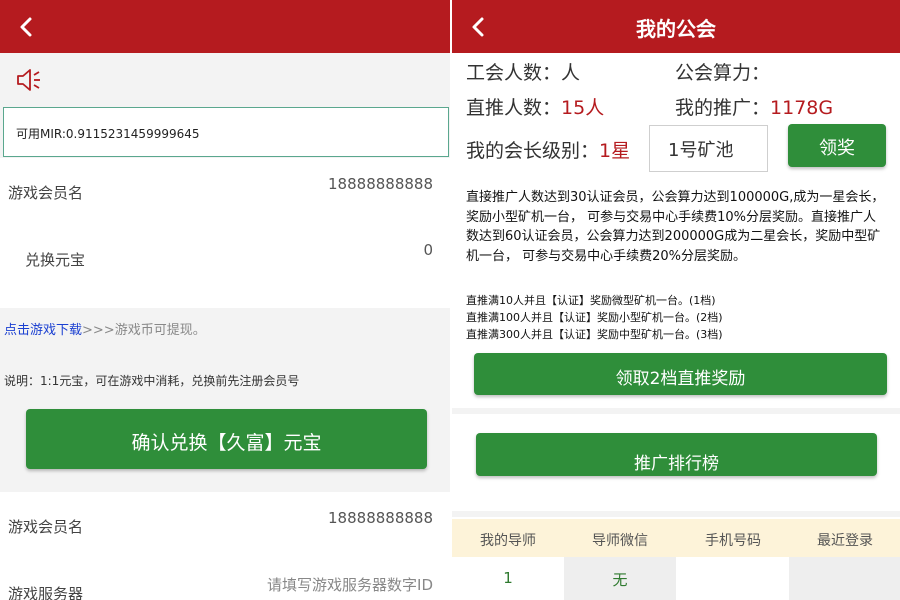 The image size is (900, 600). I want to click on col-phone: 手机号码, so click(733, 541).